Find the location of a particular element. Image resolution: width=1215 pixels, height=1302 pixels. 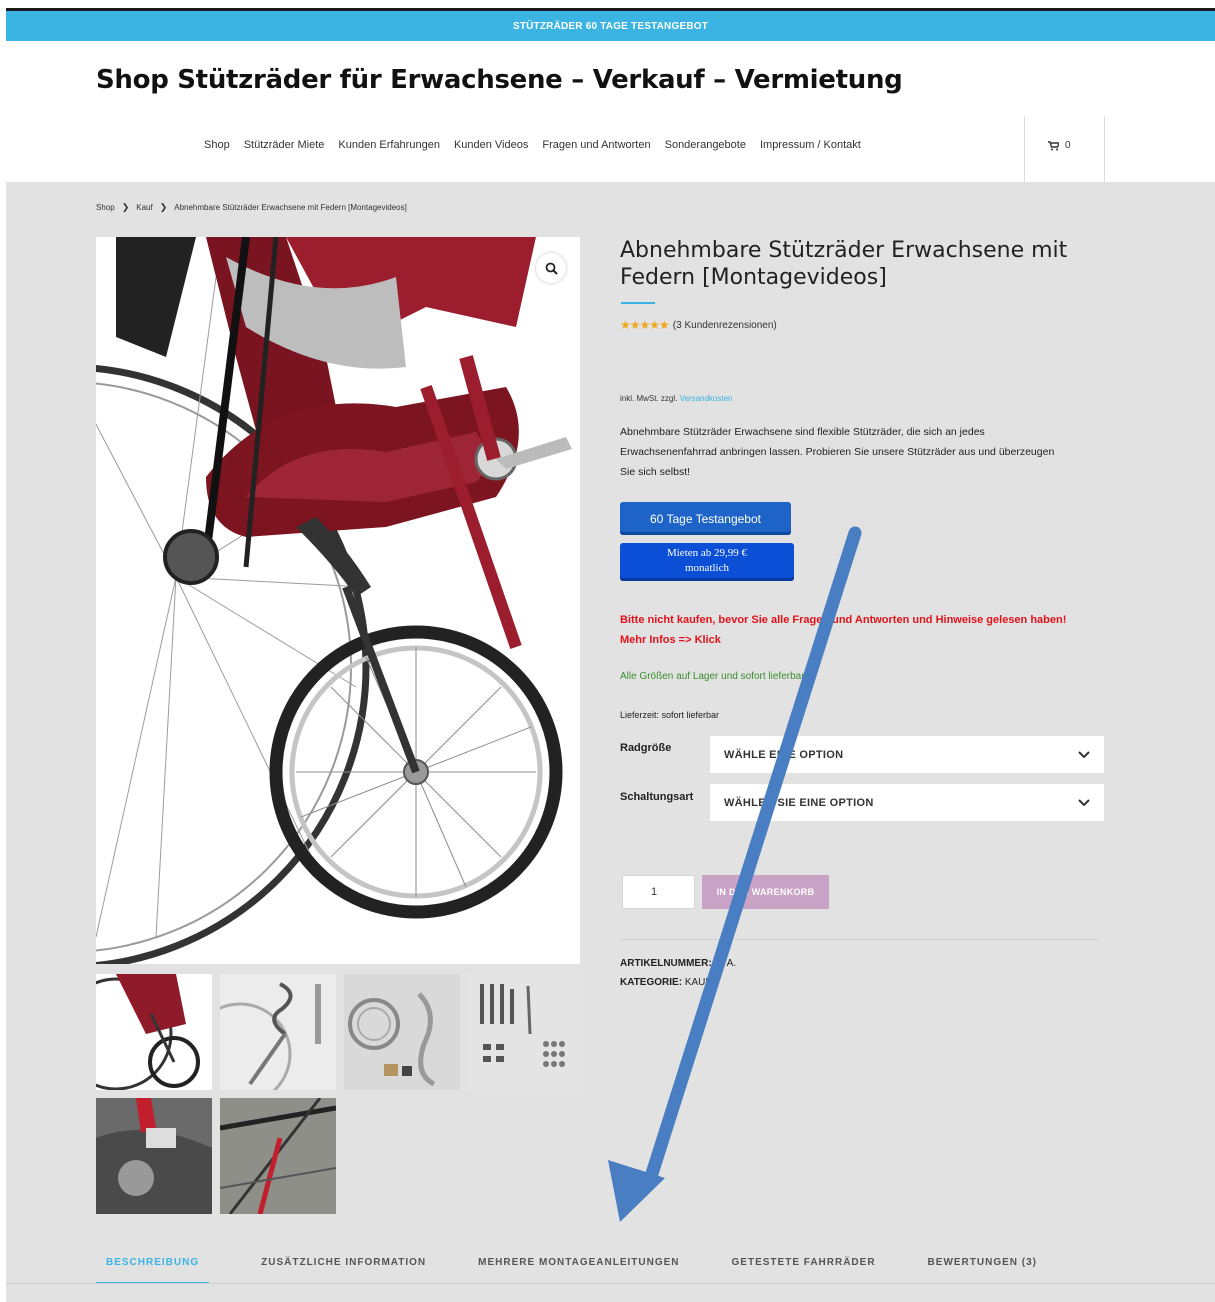

zoom-button is located at coordinates (551, 268).